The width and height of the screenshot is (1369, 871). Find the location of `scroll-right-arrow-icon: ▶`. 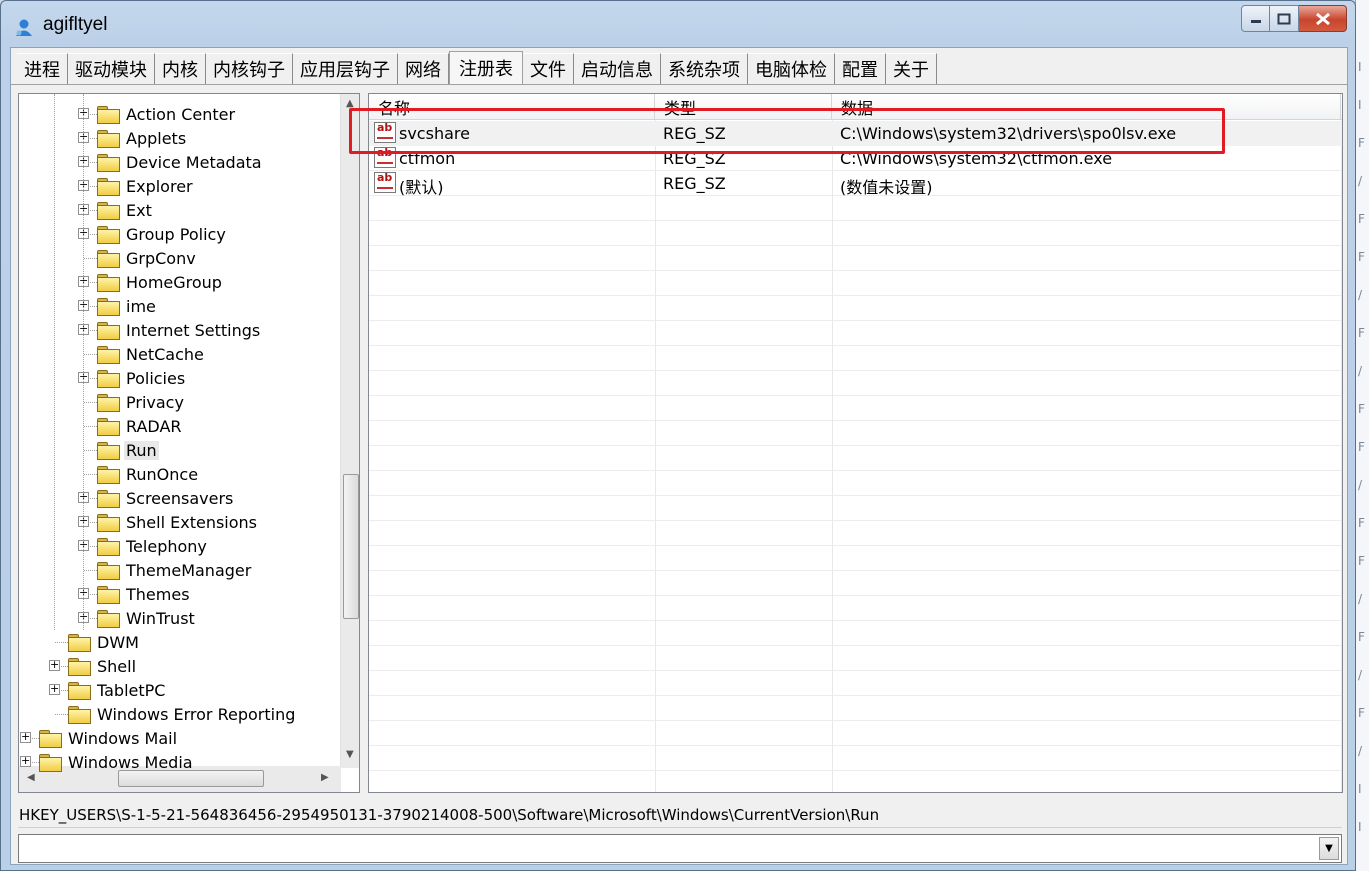

scroll-right-arrow-icon: ▶ is located at coordinates (325, 777).